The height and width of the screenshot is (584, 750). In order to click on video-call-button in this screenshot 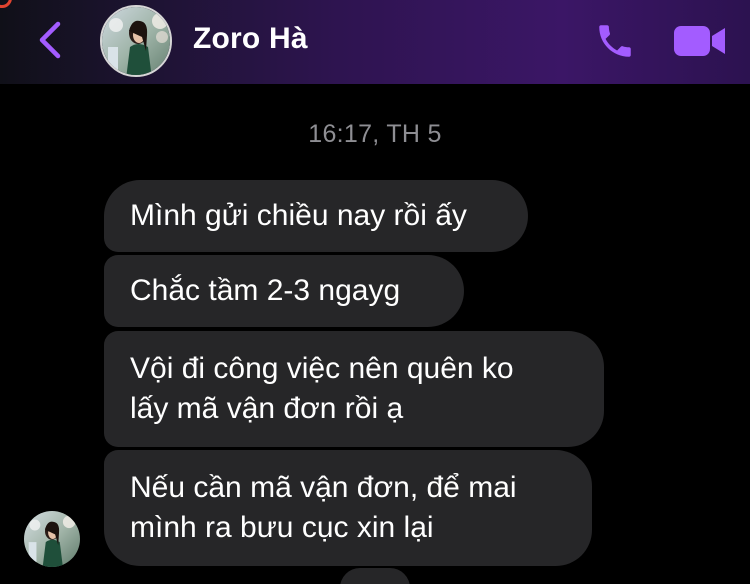, I will do `click(700, 41)`.